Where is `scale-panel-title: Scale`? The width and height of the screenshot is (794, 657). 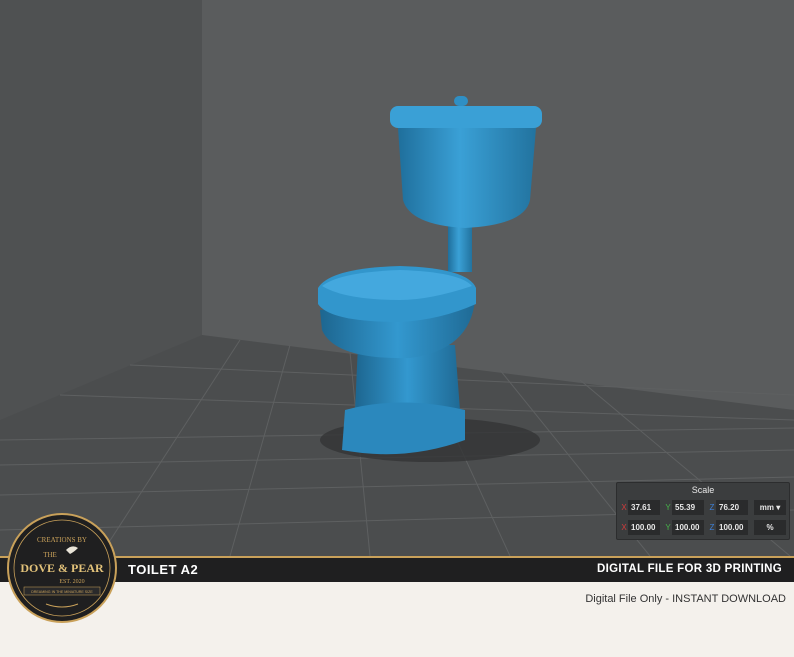
scale-panel-title: Scale is located at coordinates (703, 490).